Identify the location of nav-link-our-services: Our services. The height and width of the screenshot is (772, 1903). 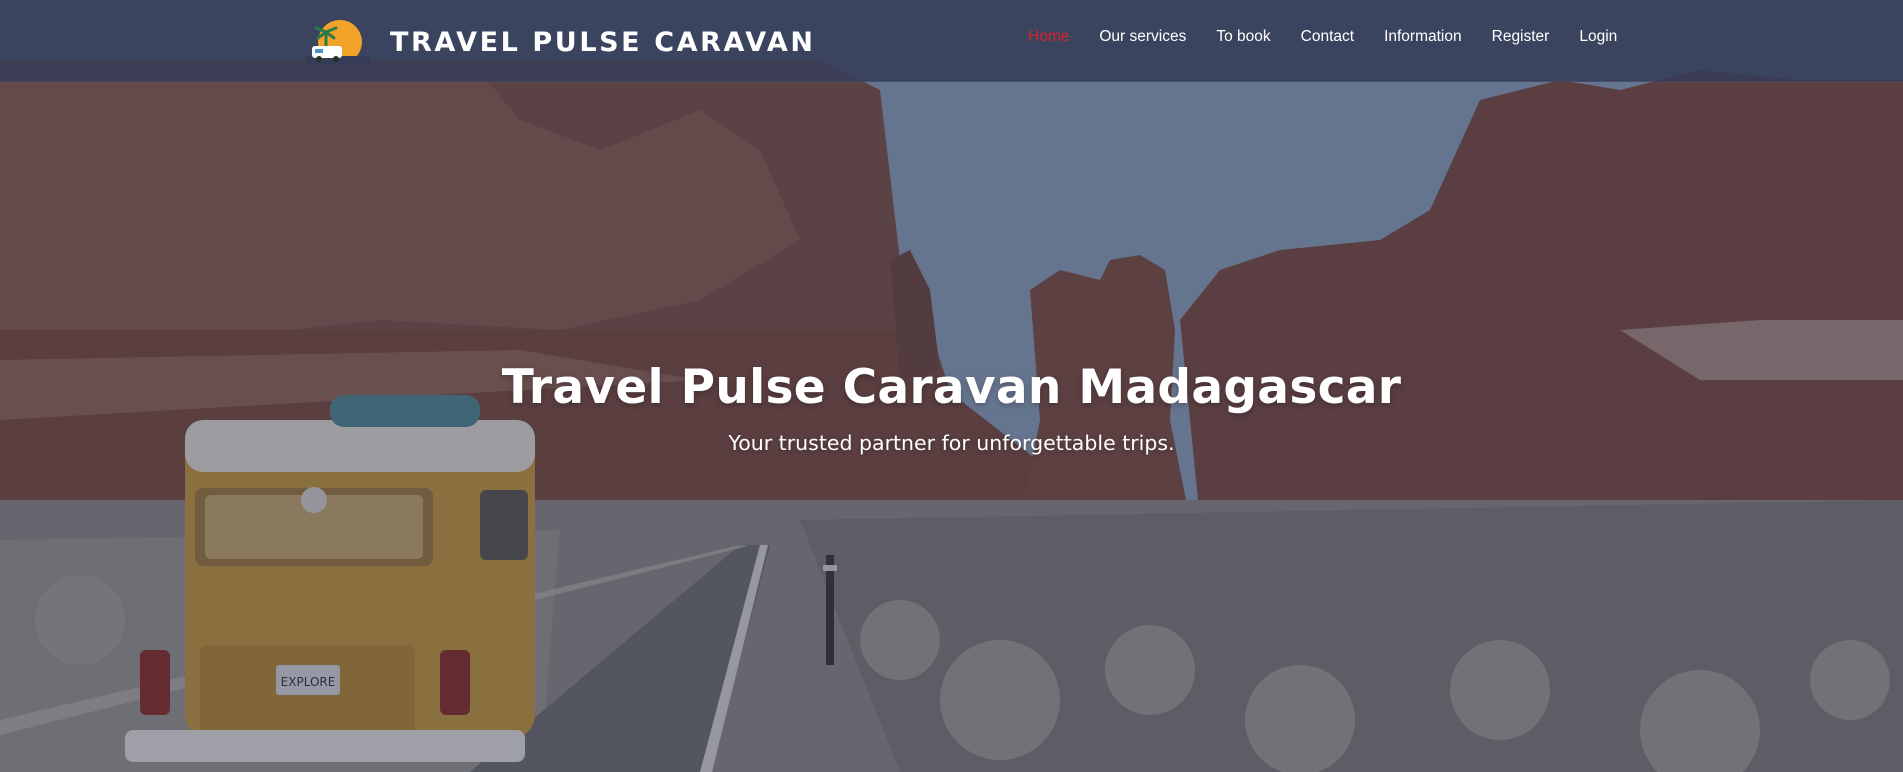
(1142, 36).